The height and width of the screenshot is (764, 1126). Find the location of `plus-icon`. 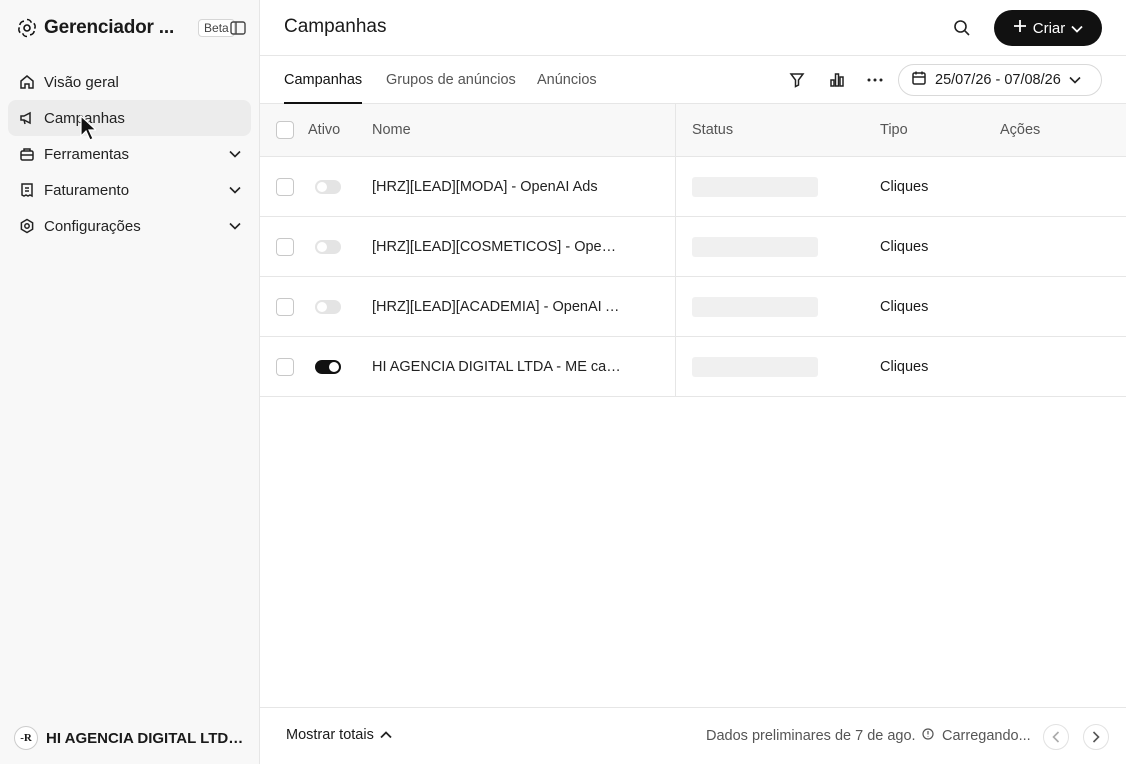

plus-icon is located at coordinates (1020, 28).